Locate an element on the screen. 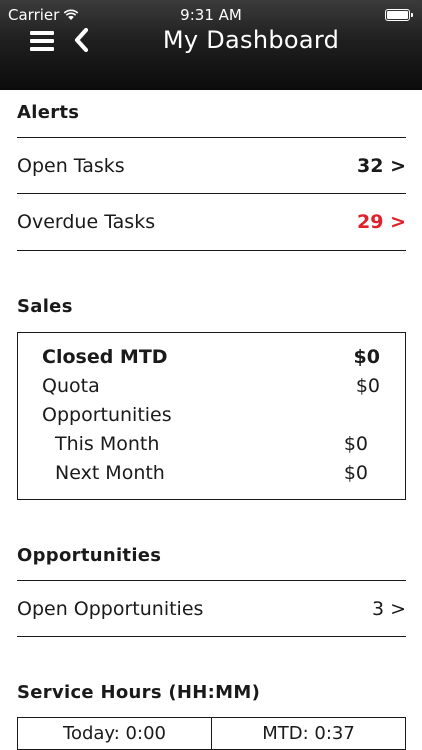 The width and height of the screenshot is (422, 750). quota-value: $0 is located at coordinates (367, 386).